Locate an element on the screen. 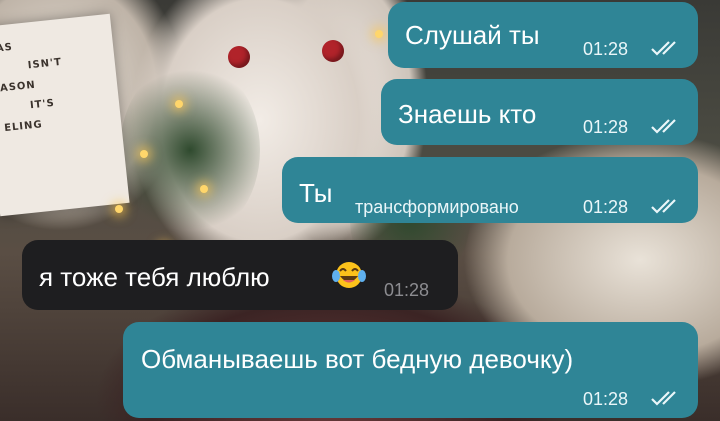  message-text: Ты is located at coordinates (316, 193).